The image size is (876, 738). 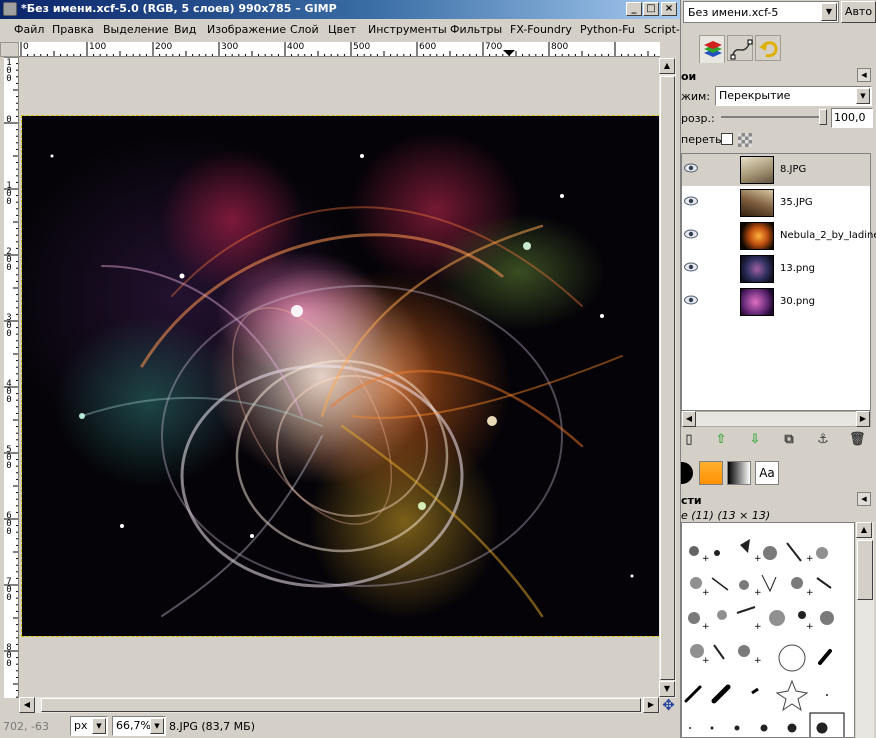 What do you see at coordinates (711, 473) in the screenshot?
I see `pattern-tab-icon` at bounding box center [711, 473].